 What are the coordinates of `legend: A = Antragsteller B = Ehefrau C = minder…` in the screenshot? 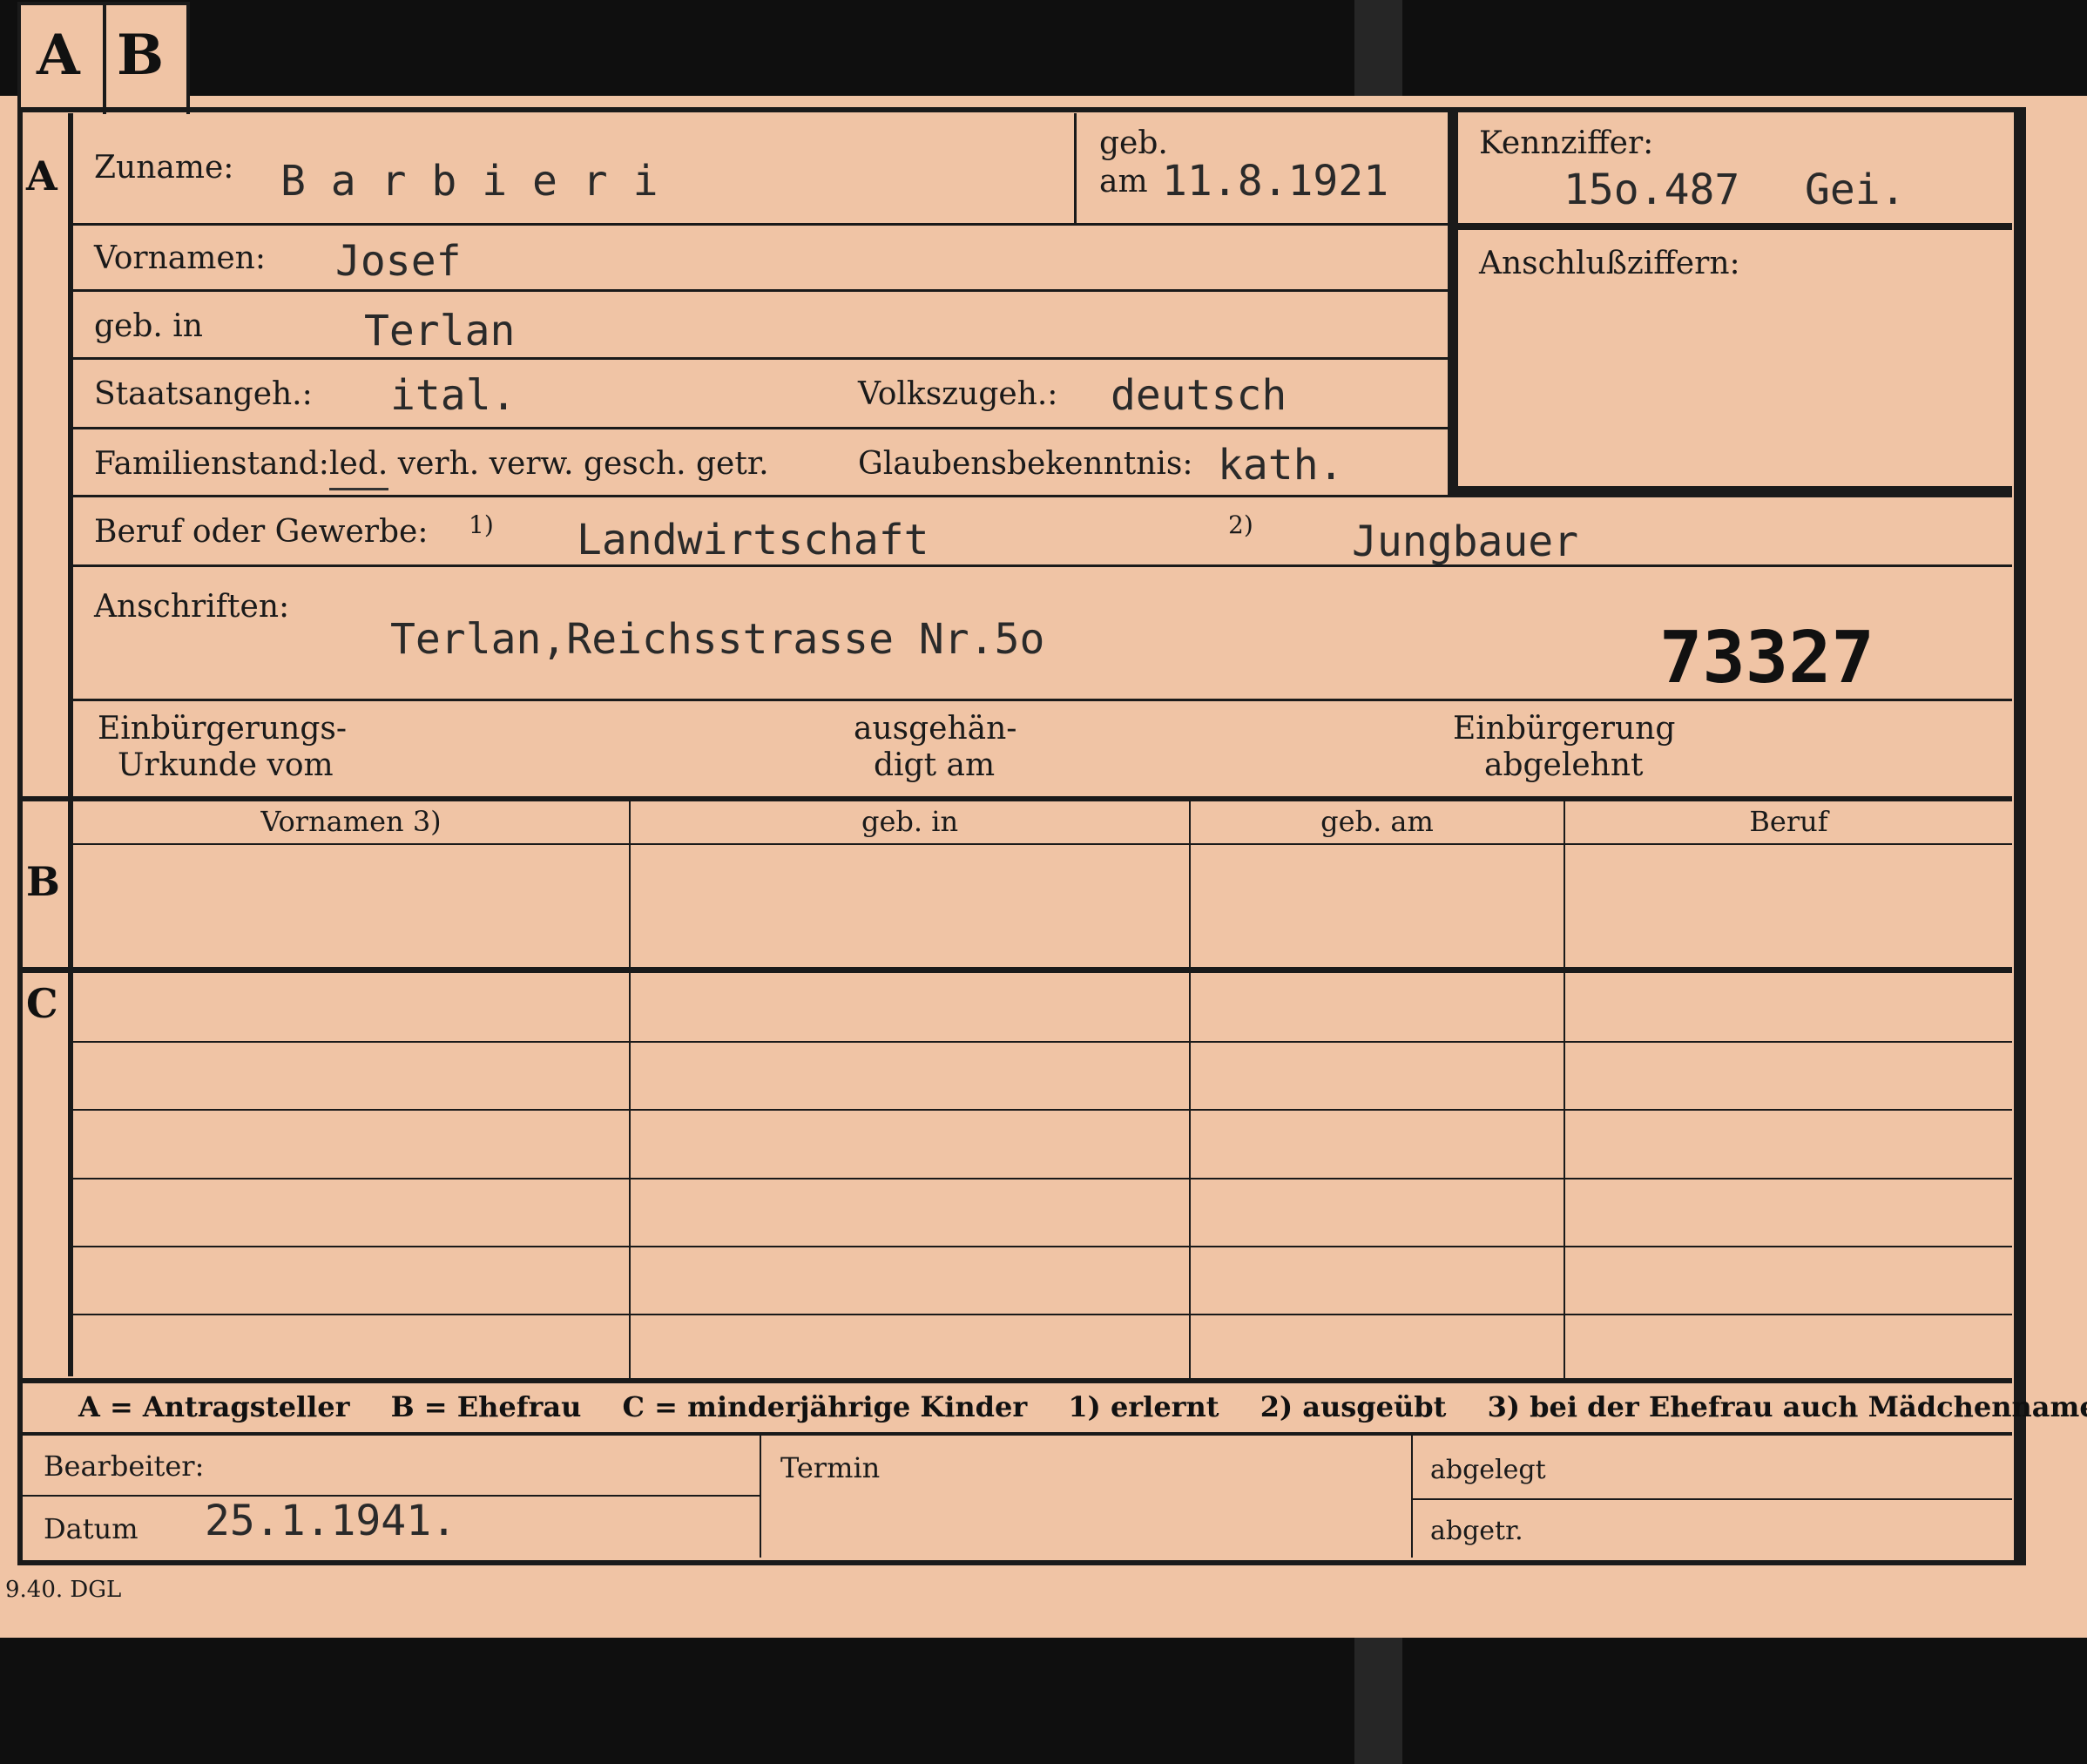 It's located at (1082, 1407).